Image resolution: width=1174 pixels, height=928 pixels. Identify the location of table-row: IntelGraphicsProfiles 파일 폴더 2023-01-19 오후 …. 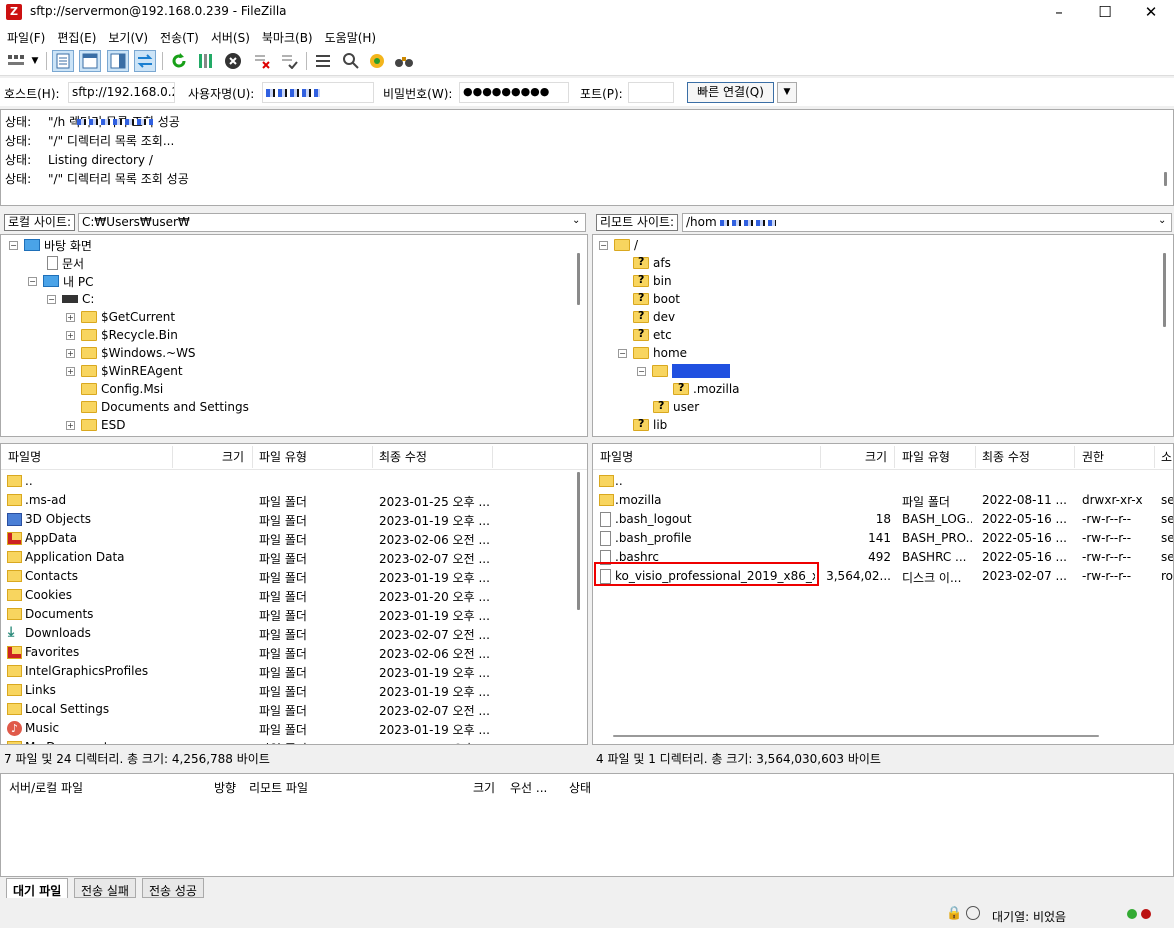
(294, 671).